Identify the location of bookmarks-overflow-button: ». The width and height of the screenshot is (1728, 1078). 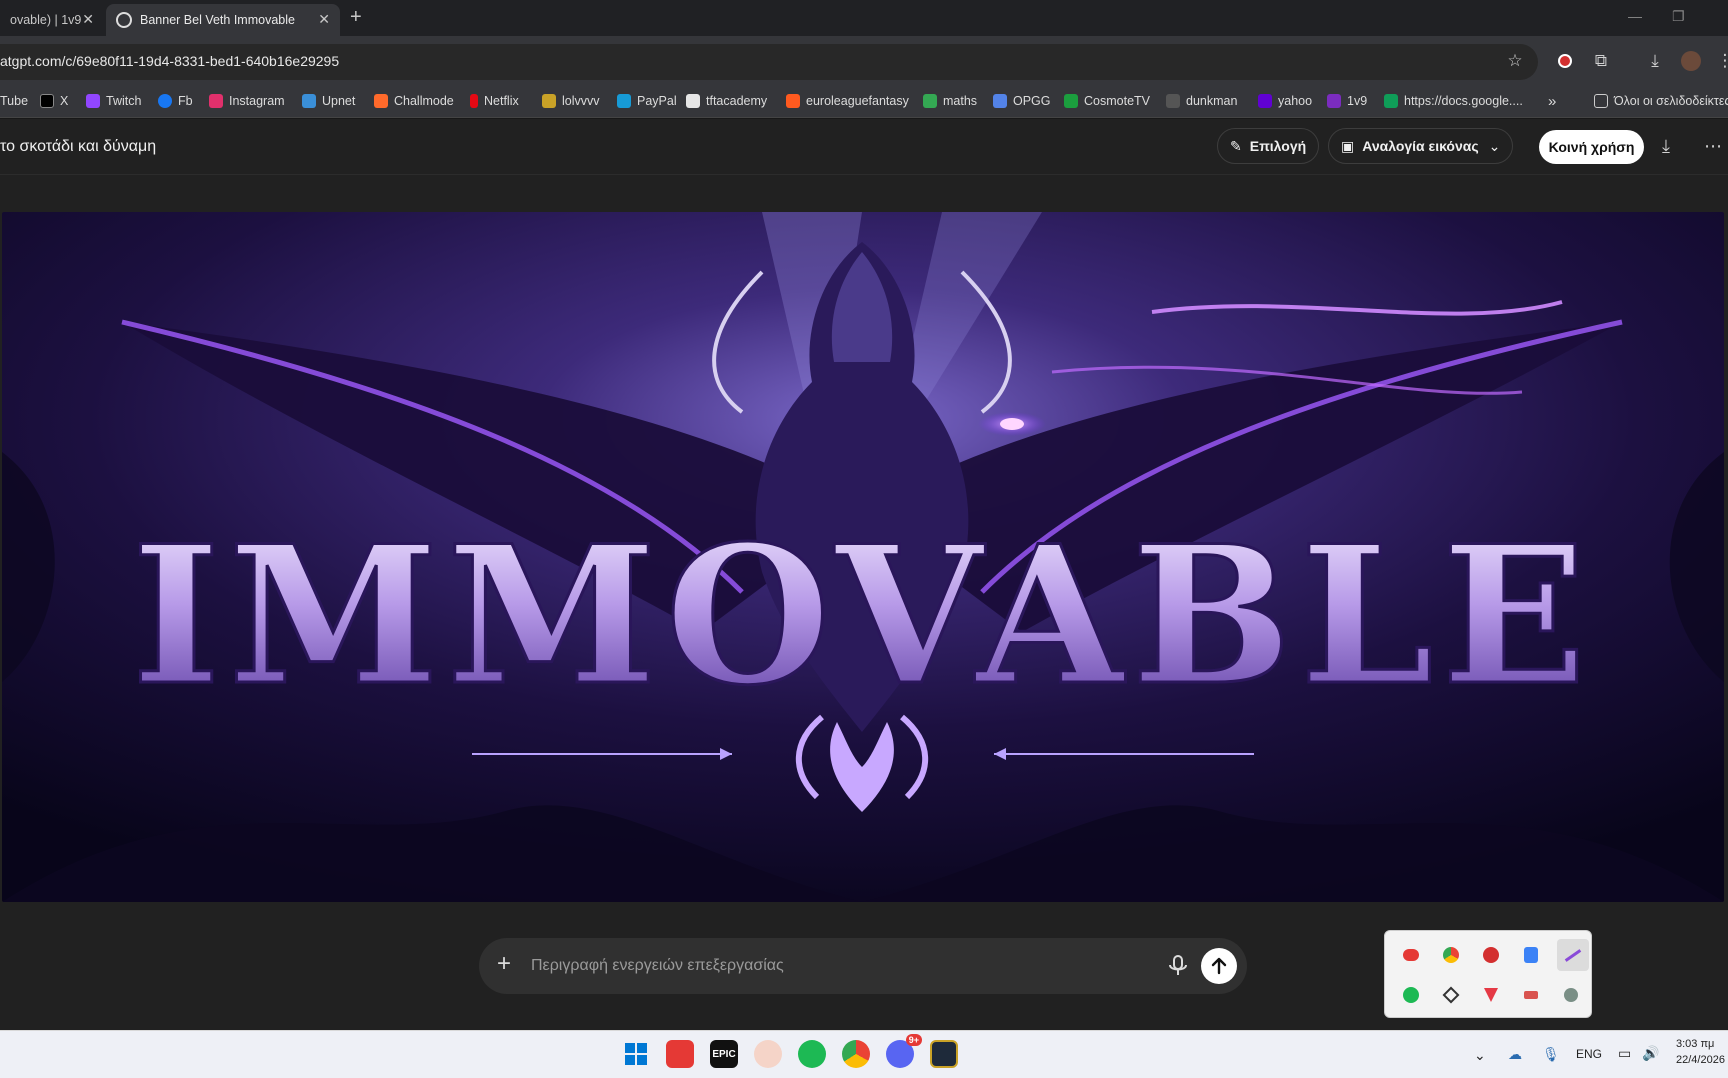
(1552, 101).